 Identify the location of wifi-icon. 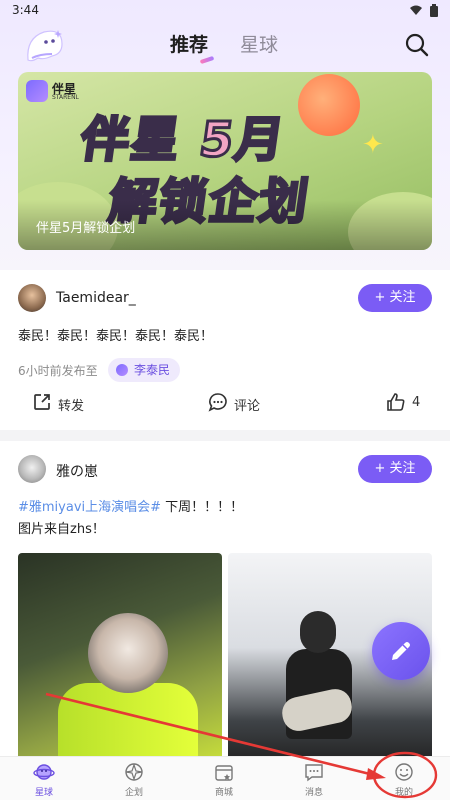
(416, 10).